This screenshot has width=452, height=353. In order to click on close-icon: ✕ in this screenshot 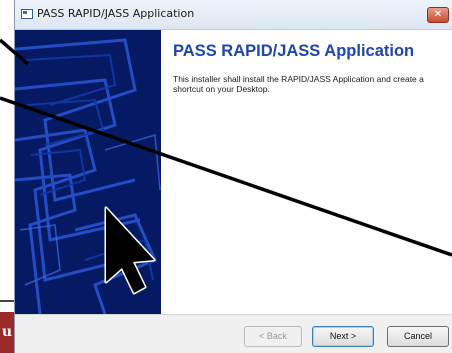, I will do `click(438, 14)`.